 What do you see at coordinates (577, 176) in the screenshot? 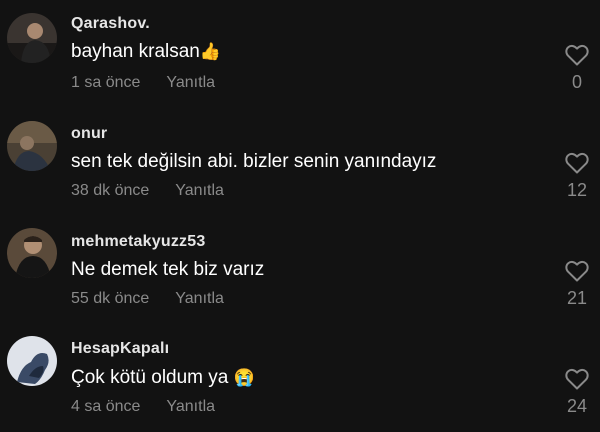
I see `like-control: 12` at bounding box center [577, 176].